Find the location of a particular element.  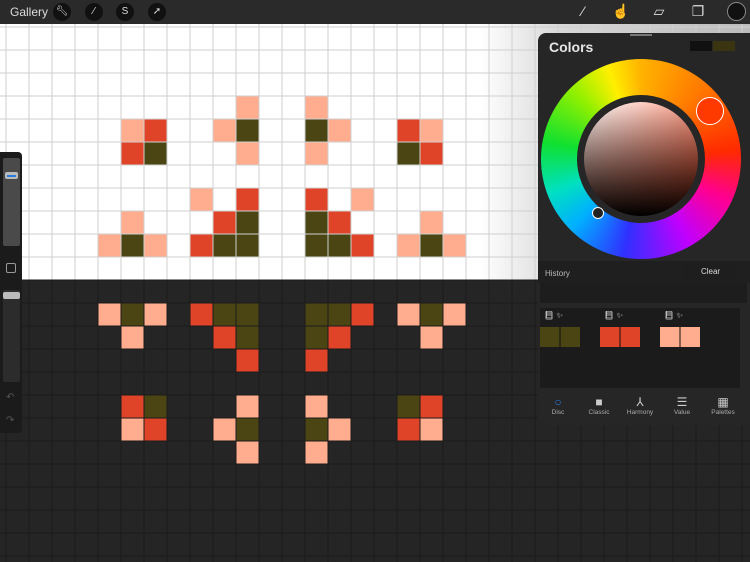

palette-swatch-peach is located at coordinates (680, 337).